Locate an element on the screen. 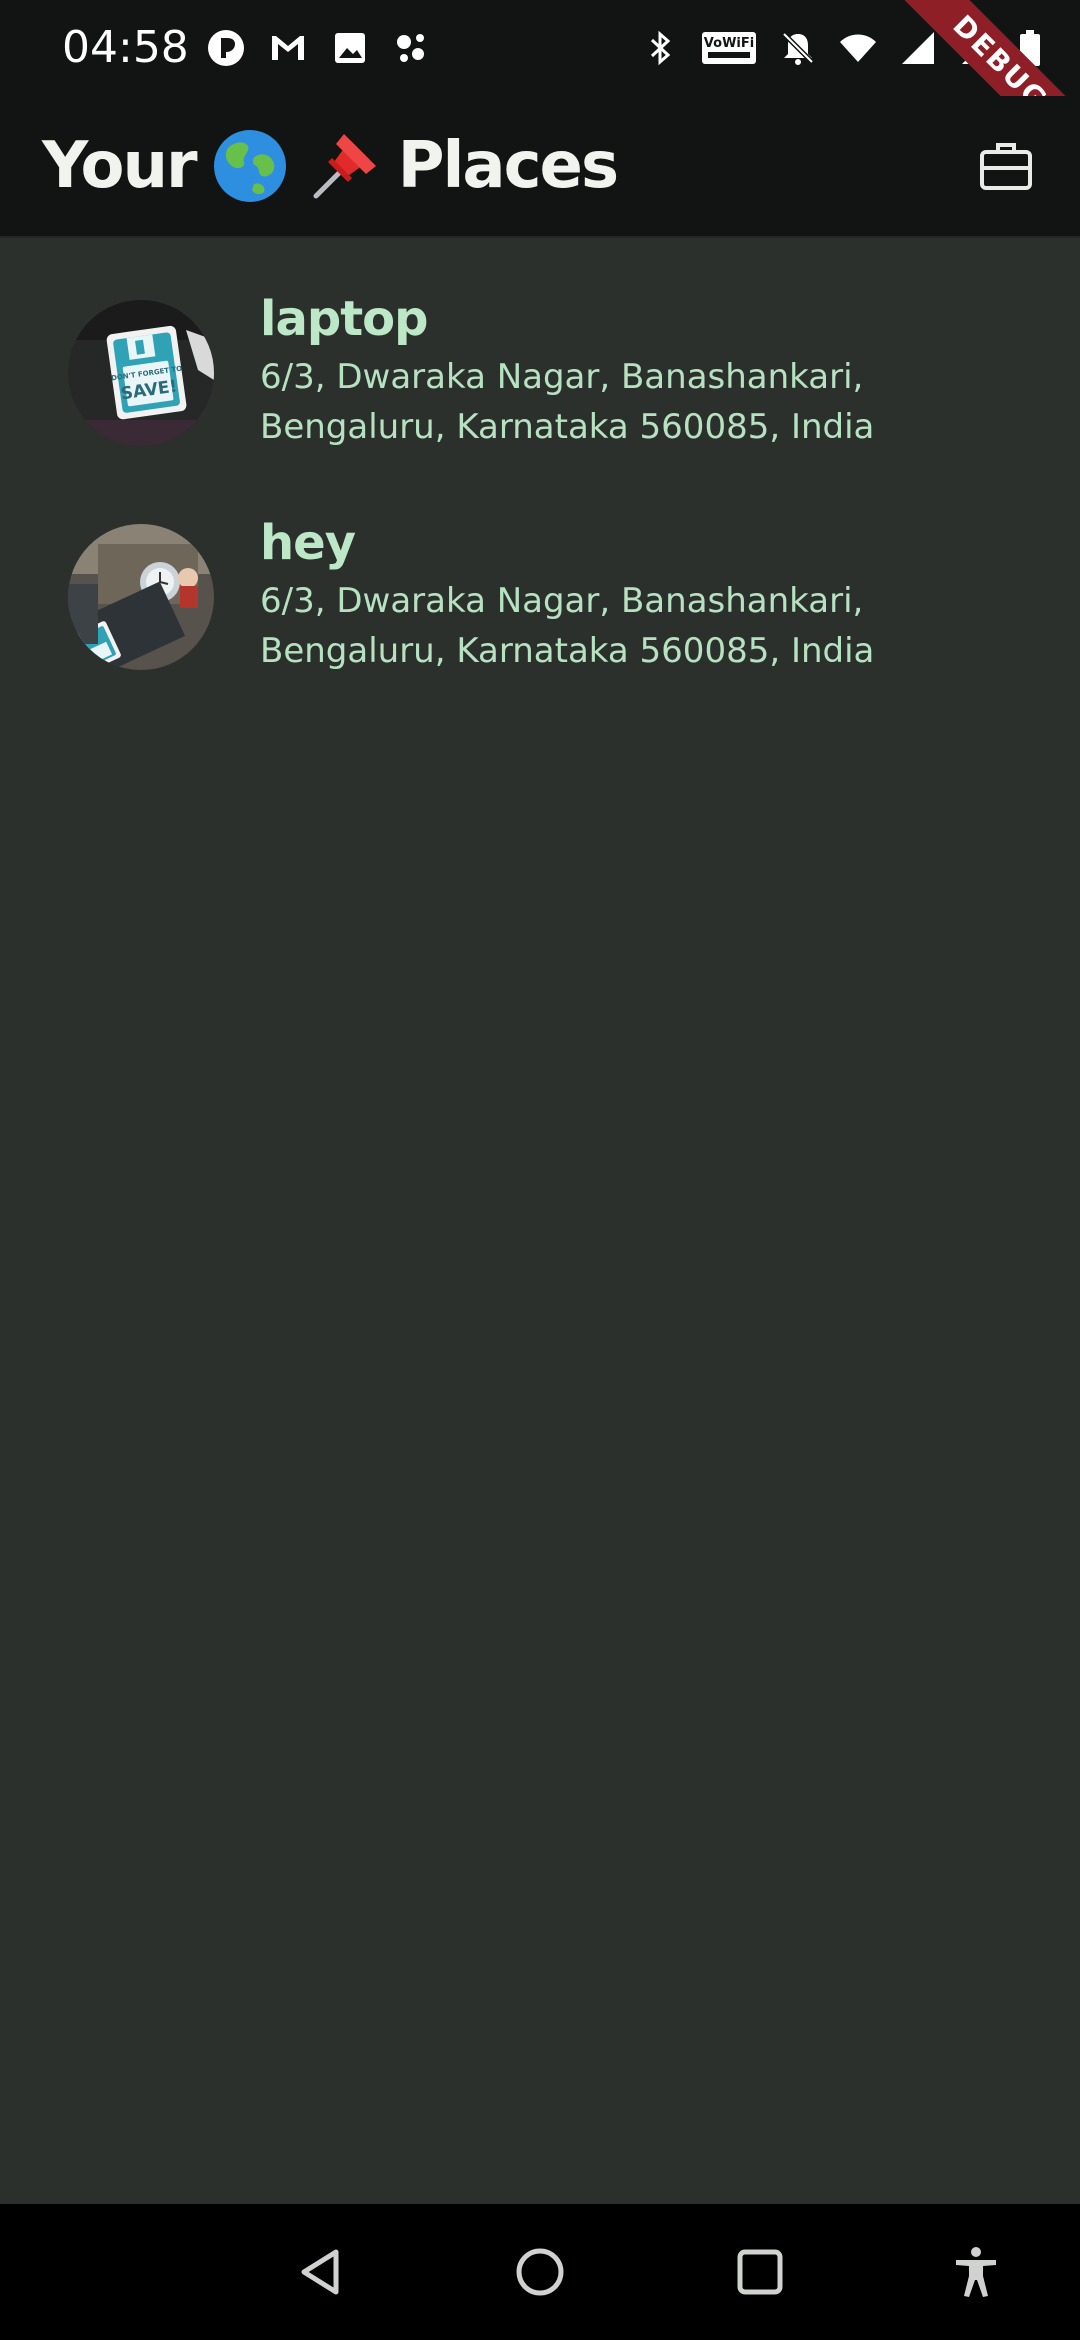  home-icon is located at coordinates (540, 2272).